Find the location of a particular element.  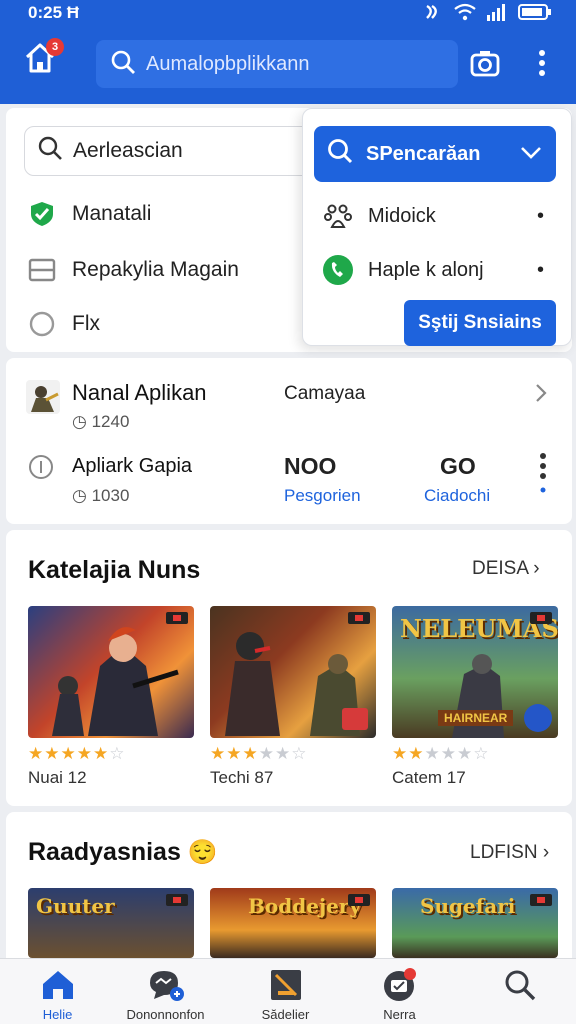

signal-icon is located at coordinates (497, 12).